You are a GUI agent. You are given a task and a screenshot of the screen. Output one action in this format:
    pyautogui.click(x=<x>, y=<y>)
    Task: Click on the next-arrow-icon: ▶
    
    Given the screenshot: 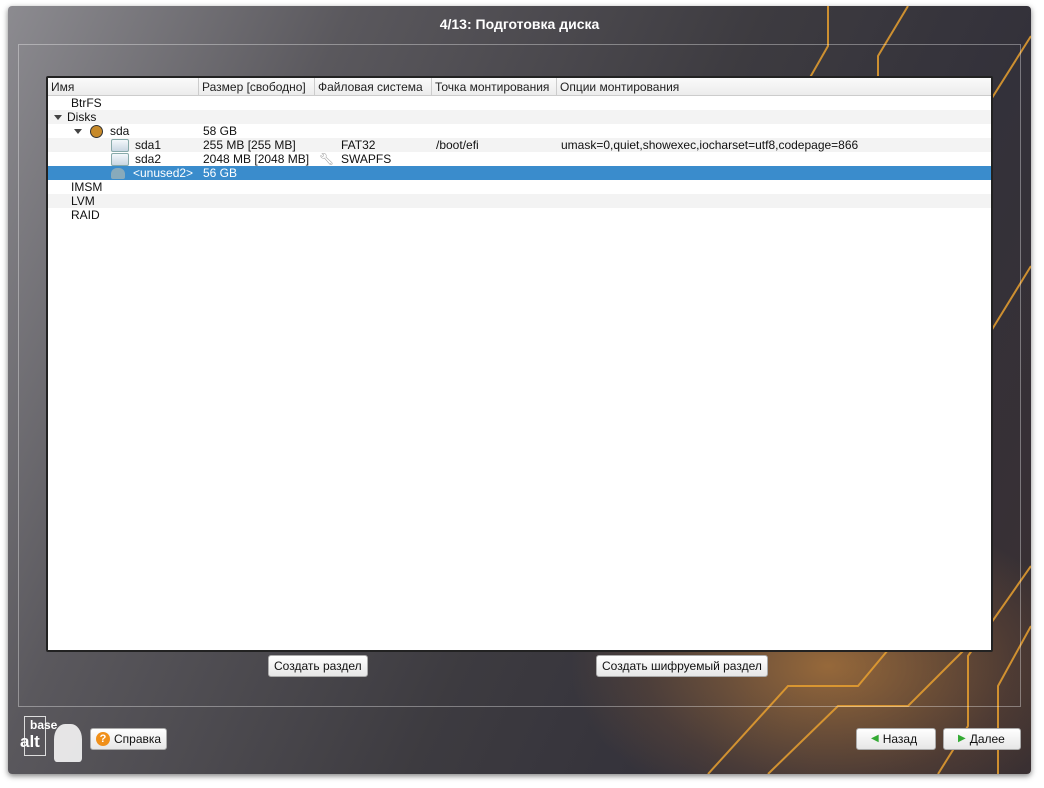 What is the action you would take?
    pyautogui.click(x=962, y=738)
    